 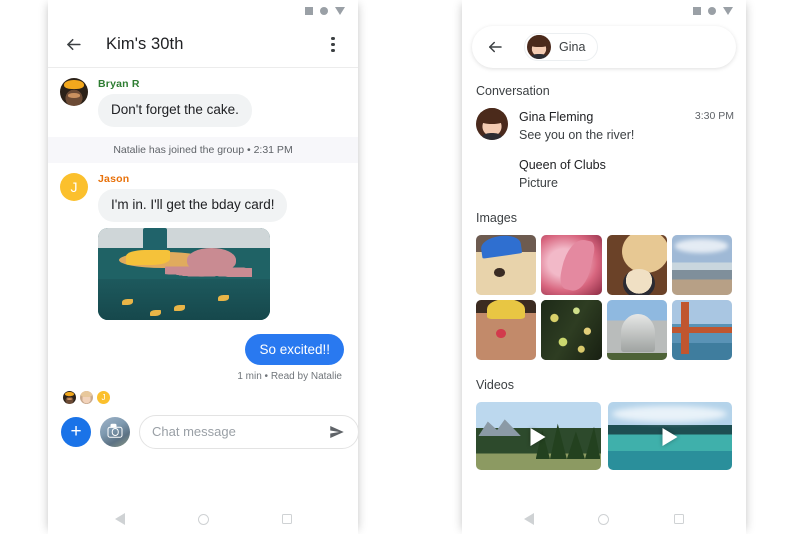 I want to click on section-header-conversation: Conversation, so click(x=513, y=91).